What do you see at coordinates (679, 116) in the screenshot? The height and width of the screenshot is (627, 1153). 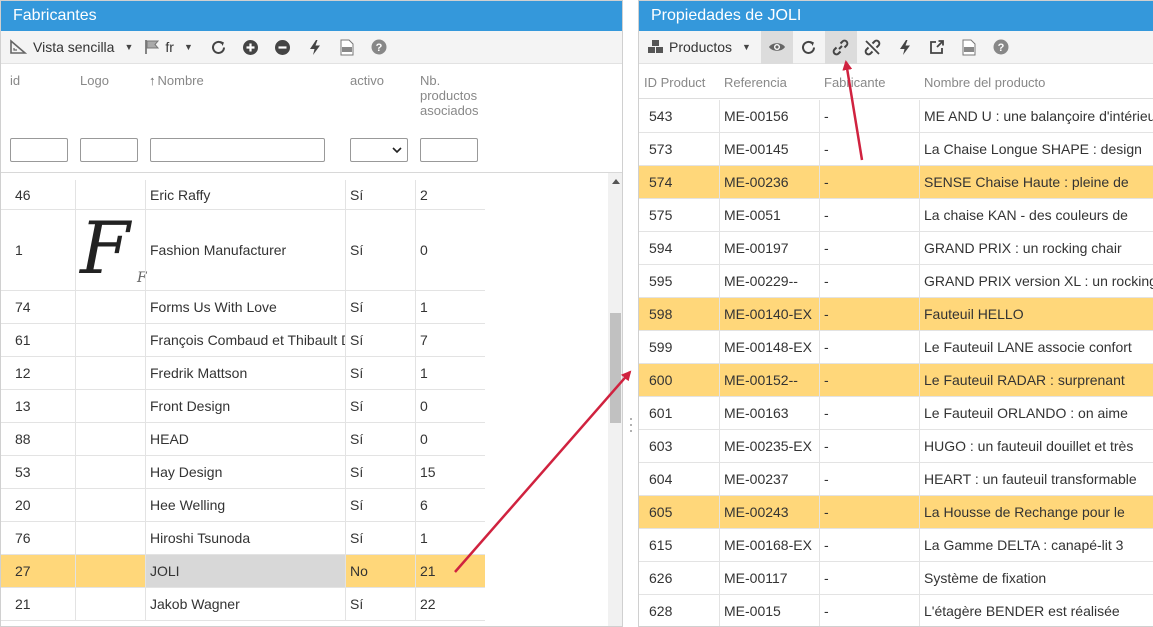 I see `cell-id: 543` at bounding box center [679, 116].